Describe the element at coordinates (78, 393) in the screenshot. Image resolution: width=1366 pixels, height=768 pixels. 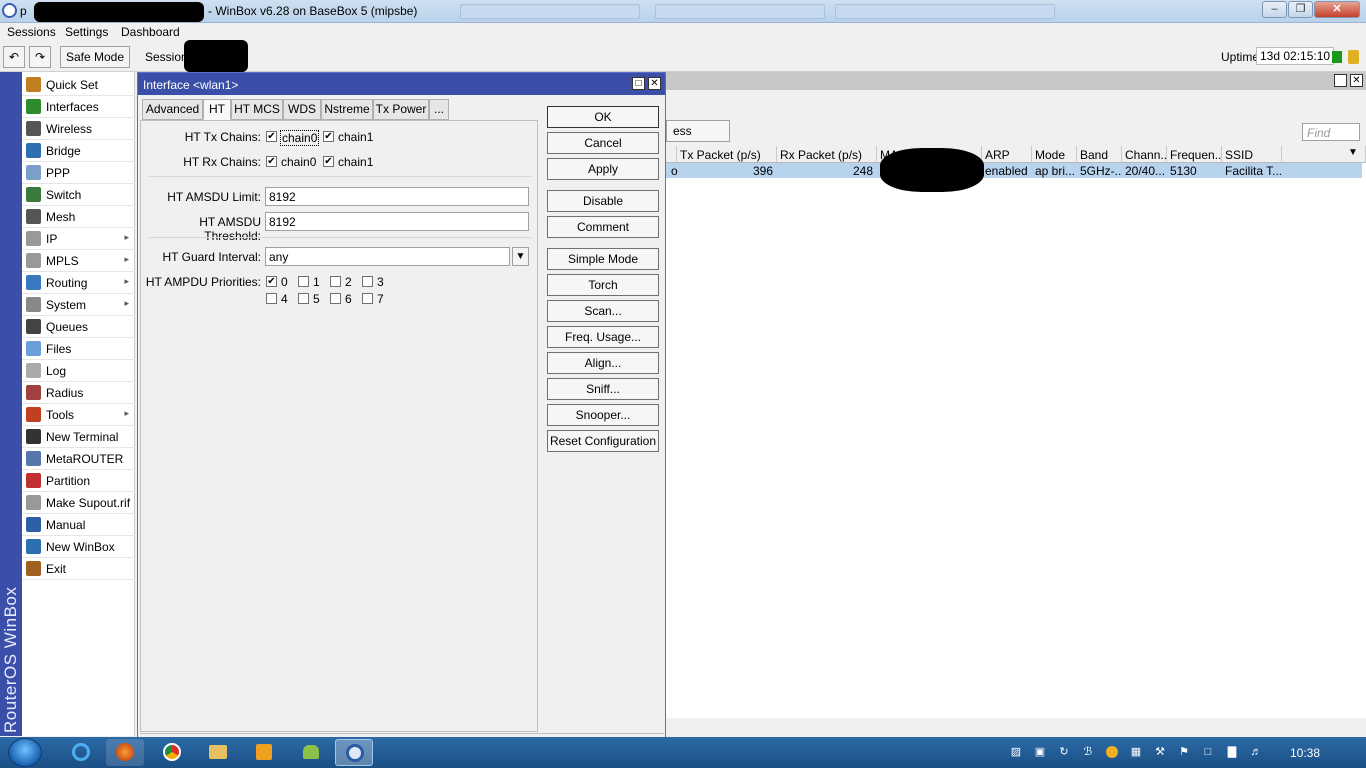
I see `sidebar-item-radius: Radius` at that location.